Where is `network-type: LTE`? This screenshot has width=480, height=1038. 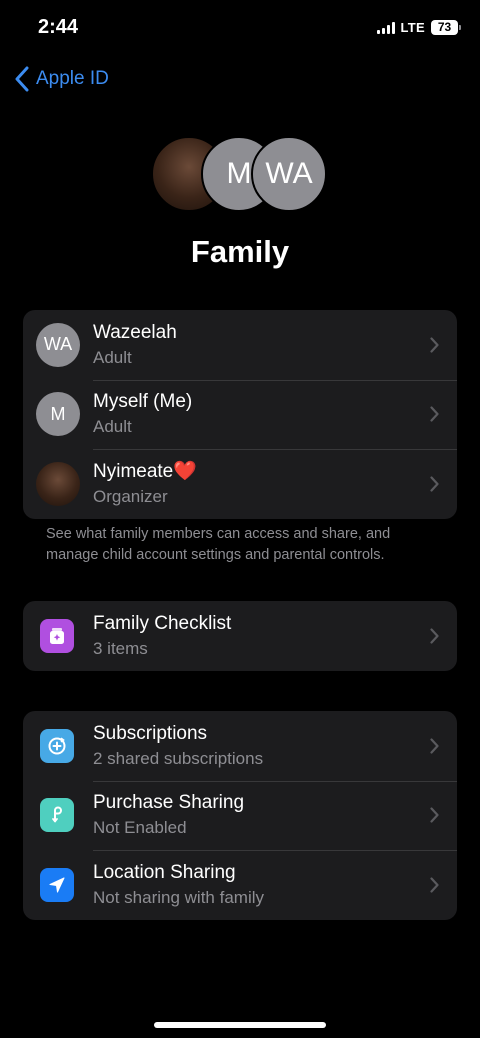
network-type: LTE is located at coordinates (412, 27).